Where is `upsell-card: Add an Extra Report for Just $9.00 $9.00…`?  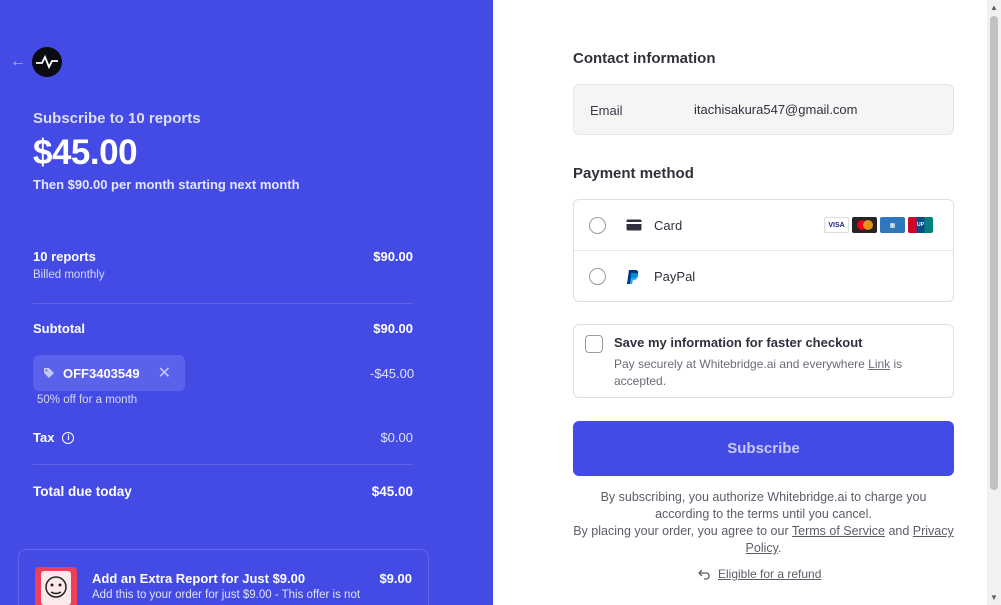 upsell-card: Add an Extra Report for Just $9.00 $9.00… is located at coordinates (223, 577).